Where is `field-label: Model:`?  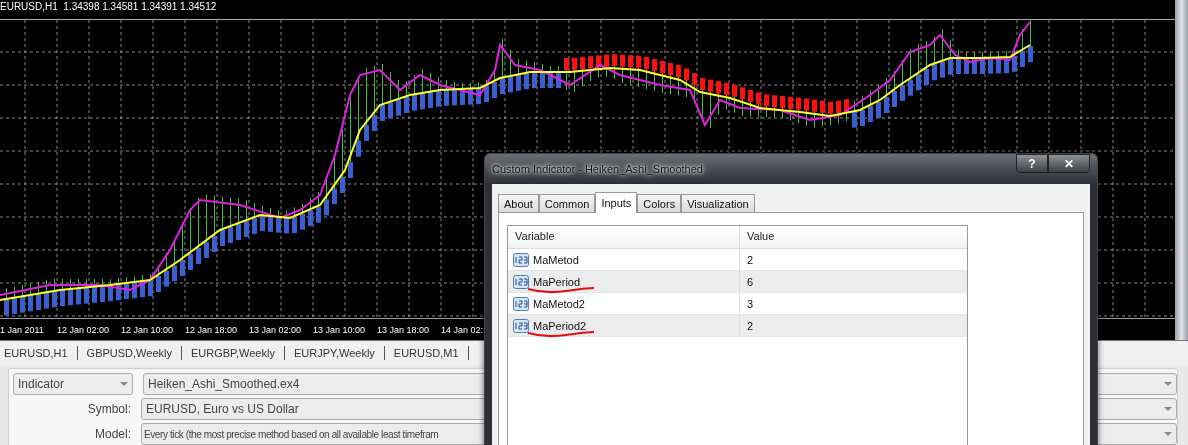
field-label: Model: is located at coordinates (112, 434).